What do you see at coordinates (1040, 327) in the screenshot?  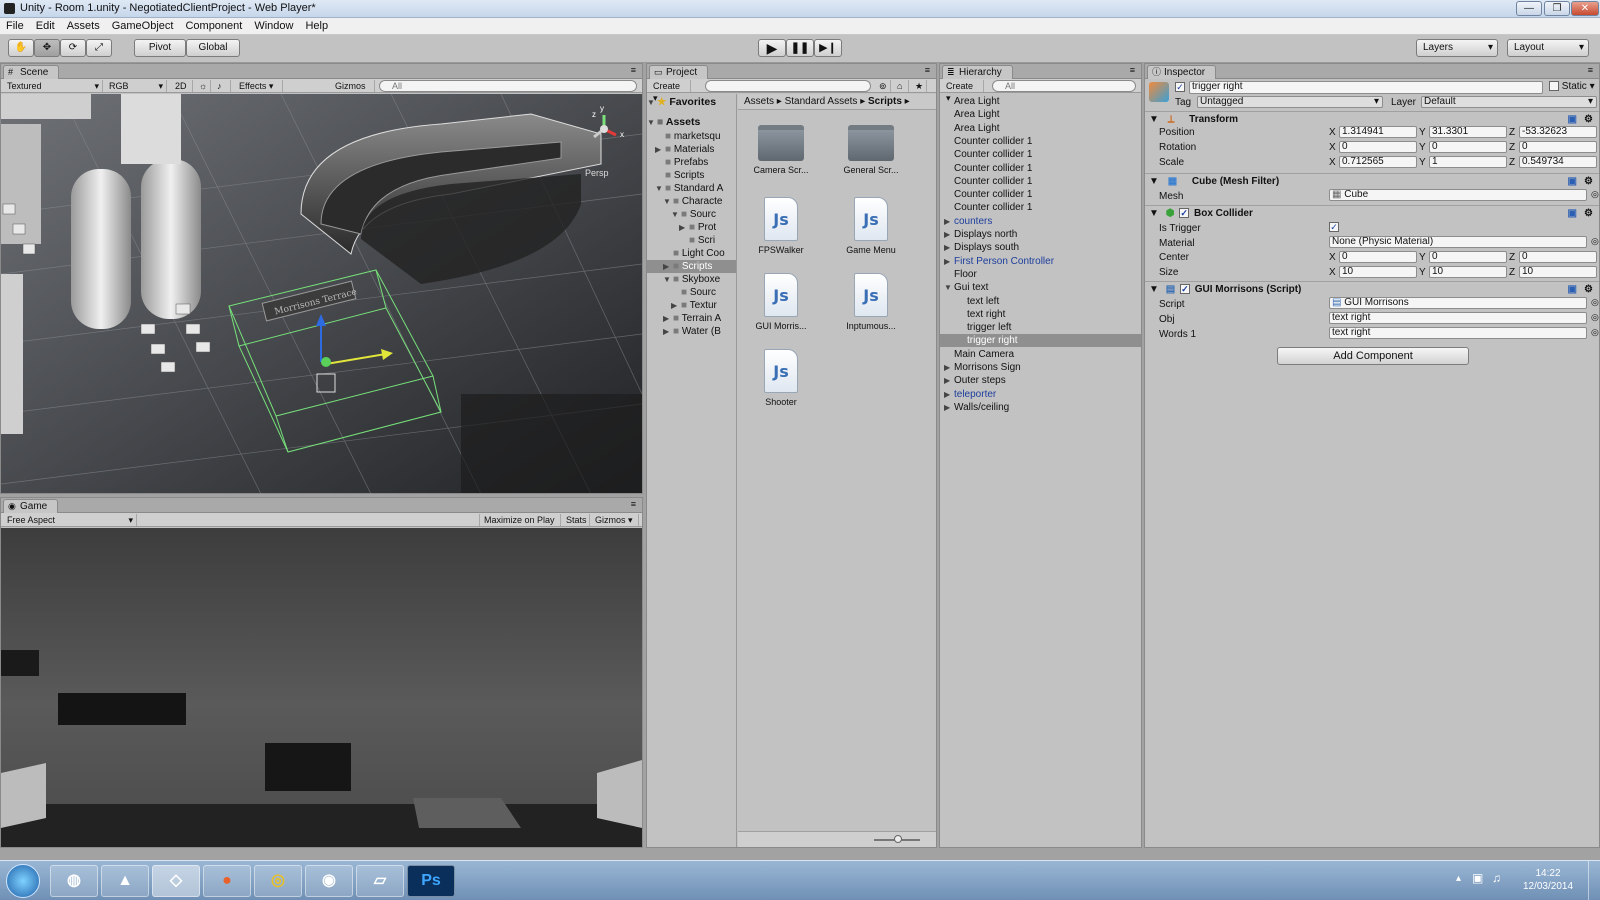 I see `hierarchy-item: trigger left` at bounding box center [1040, 327].